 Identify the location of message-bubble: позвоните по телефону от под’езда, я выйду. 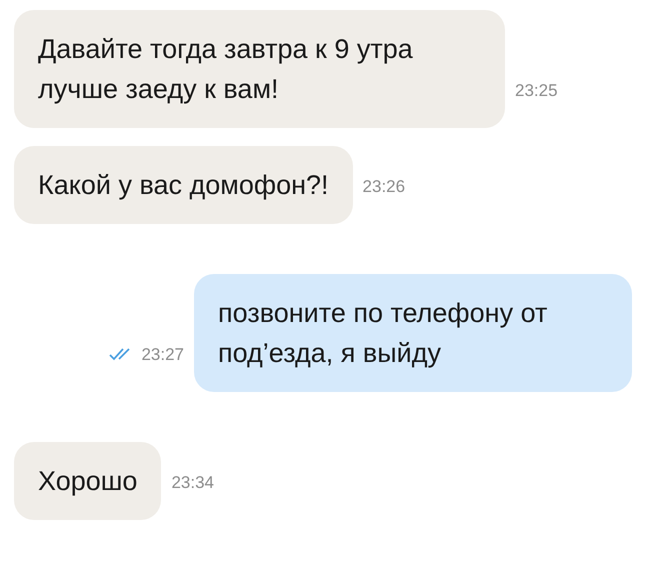
(413, 333).